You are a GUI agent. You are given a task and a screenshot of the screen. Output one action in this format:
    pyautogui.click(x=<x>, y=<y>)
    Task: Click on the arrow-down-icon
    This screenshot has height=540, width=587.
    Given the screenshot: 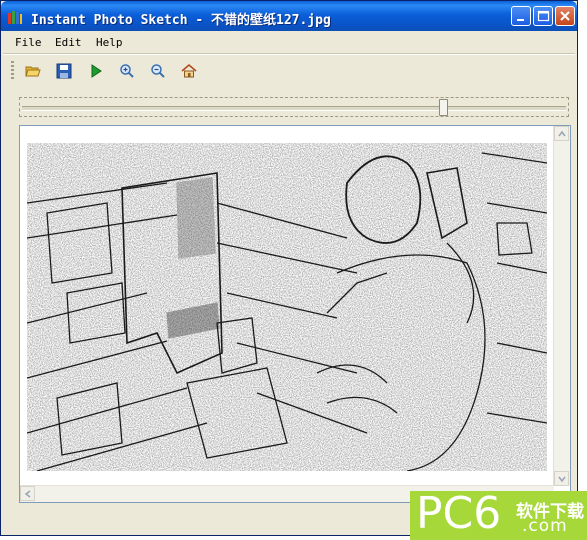 What is the action you would take?
    pyautogui.click(x=562, y=479)
    